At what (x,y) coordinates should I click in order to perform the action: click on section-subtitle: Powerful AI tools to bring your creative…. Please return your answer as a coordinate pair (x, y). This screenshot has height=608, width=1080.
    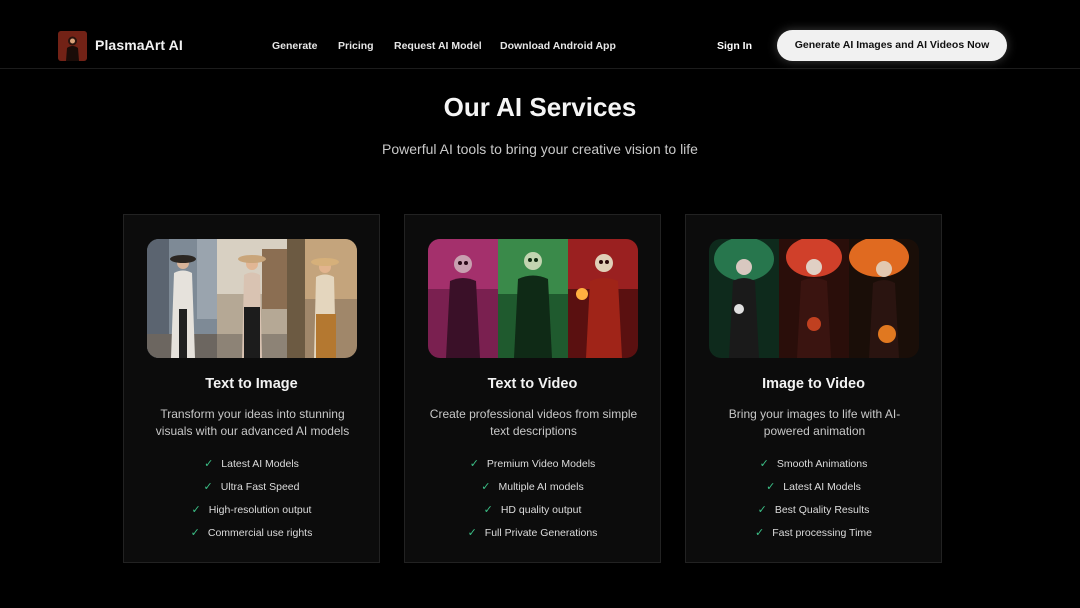
    Looking at the image, I should click on (540, 149).